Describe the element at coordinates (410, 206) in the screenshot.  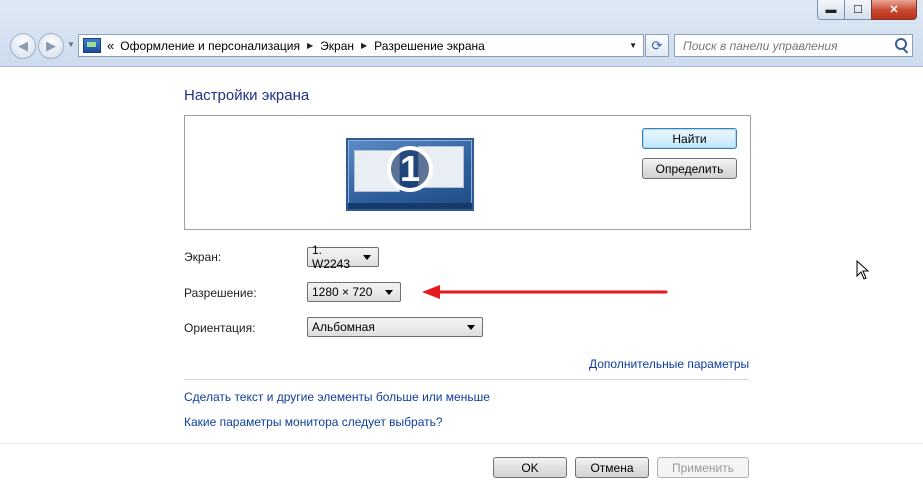
I see `preview-taskbar` at that location.